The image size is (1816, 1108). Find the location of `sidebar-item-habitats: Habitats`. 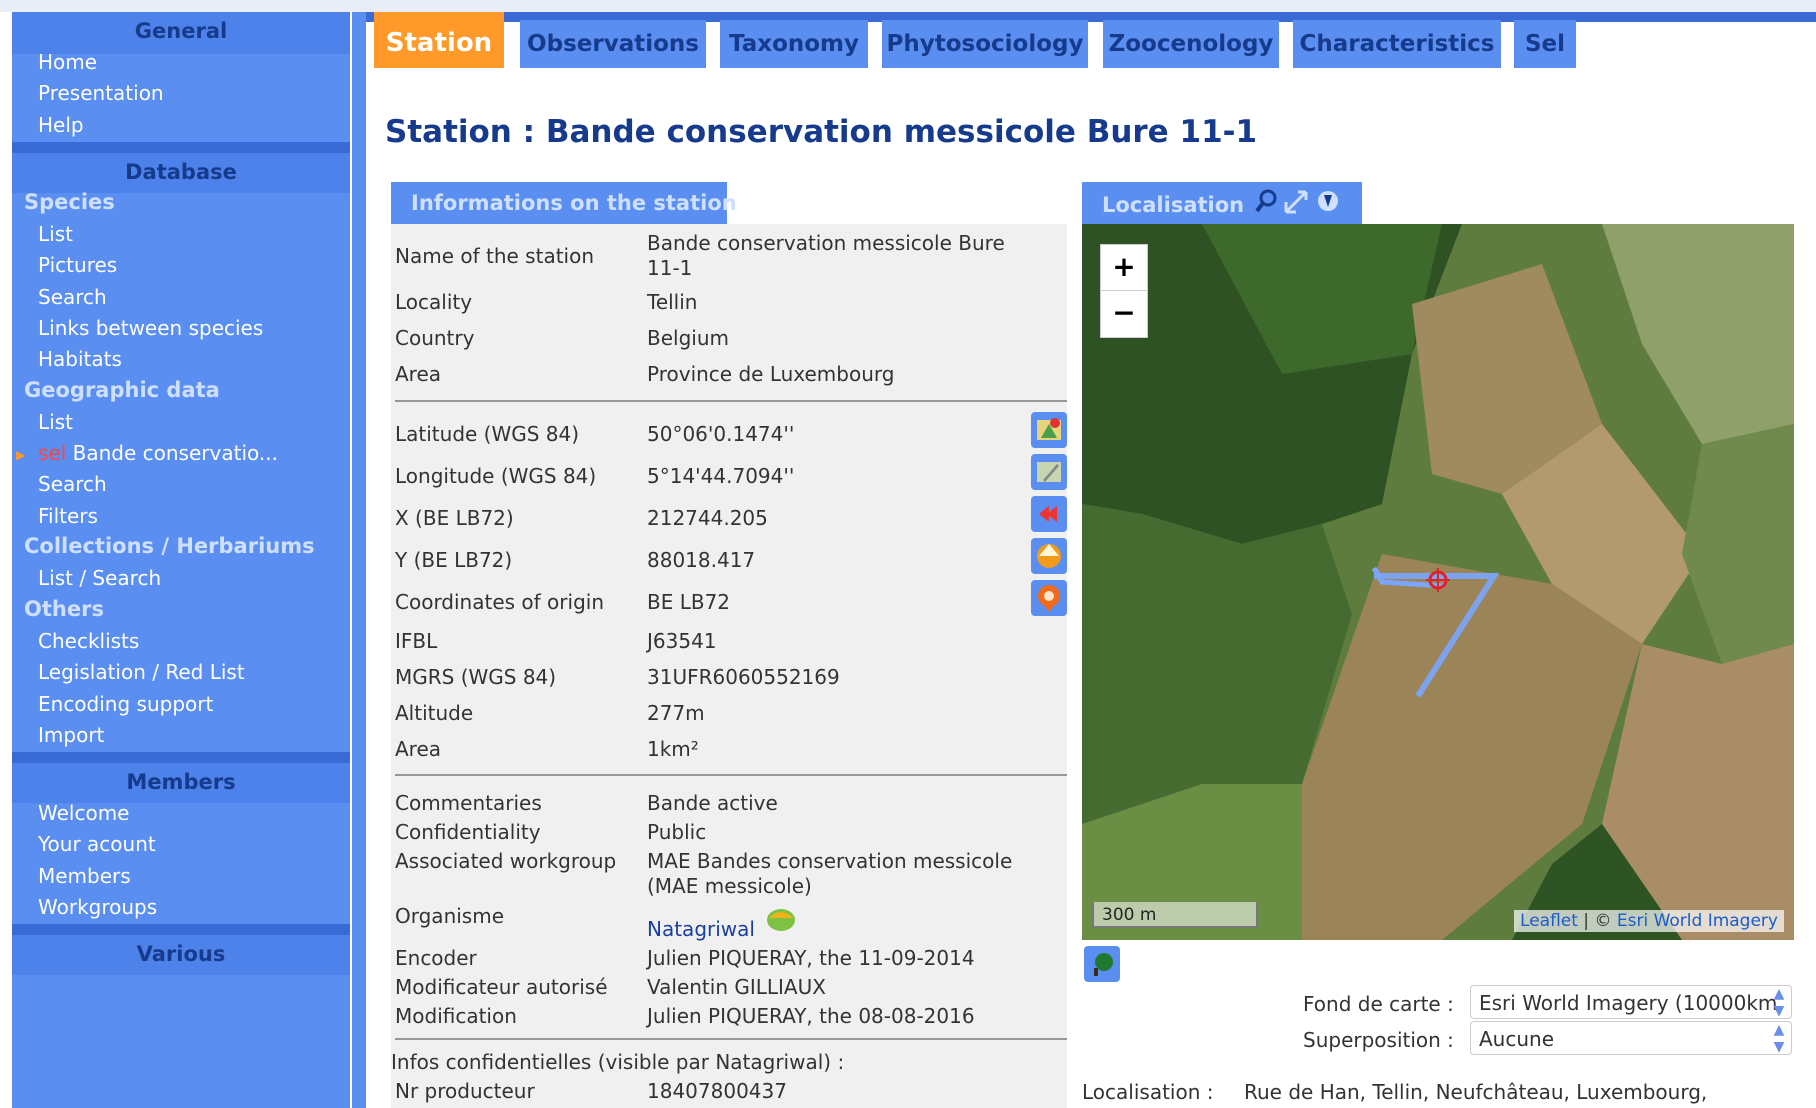

sidebar-item-habitats: Habitats is located at coordinates (80, 359).